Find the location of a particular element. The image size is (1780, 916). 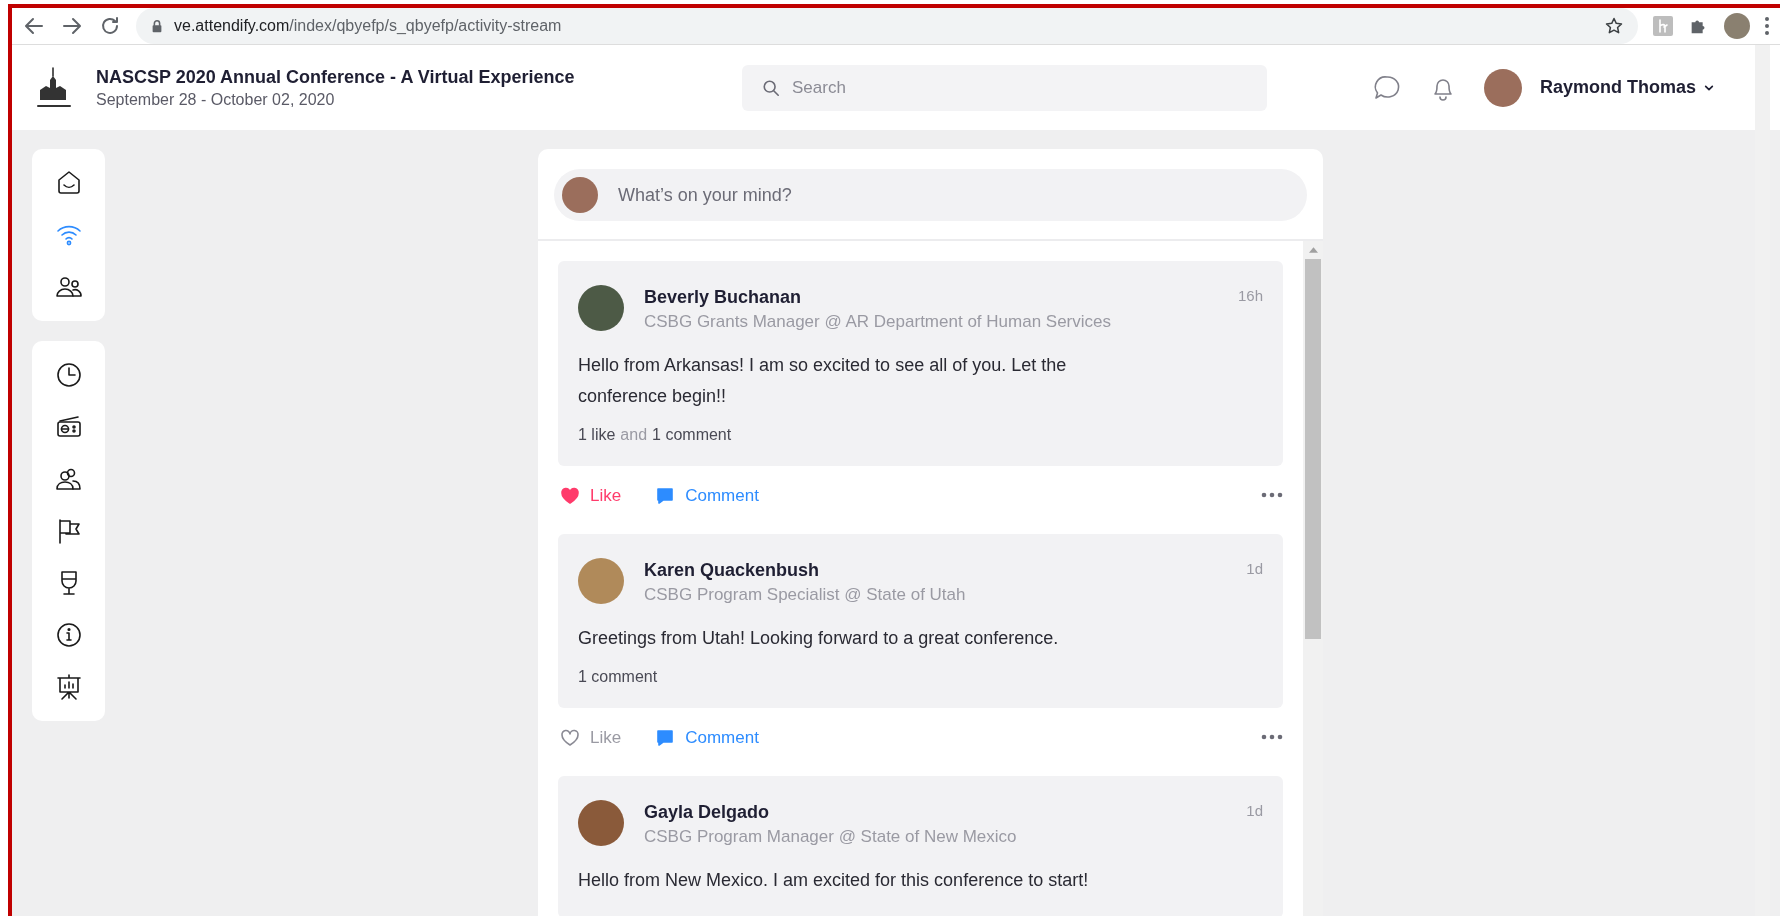

post-composer-field: What’s on your mind? is located at coordinates (930, 195).